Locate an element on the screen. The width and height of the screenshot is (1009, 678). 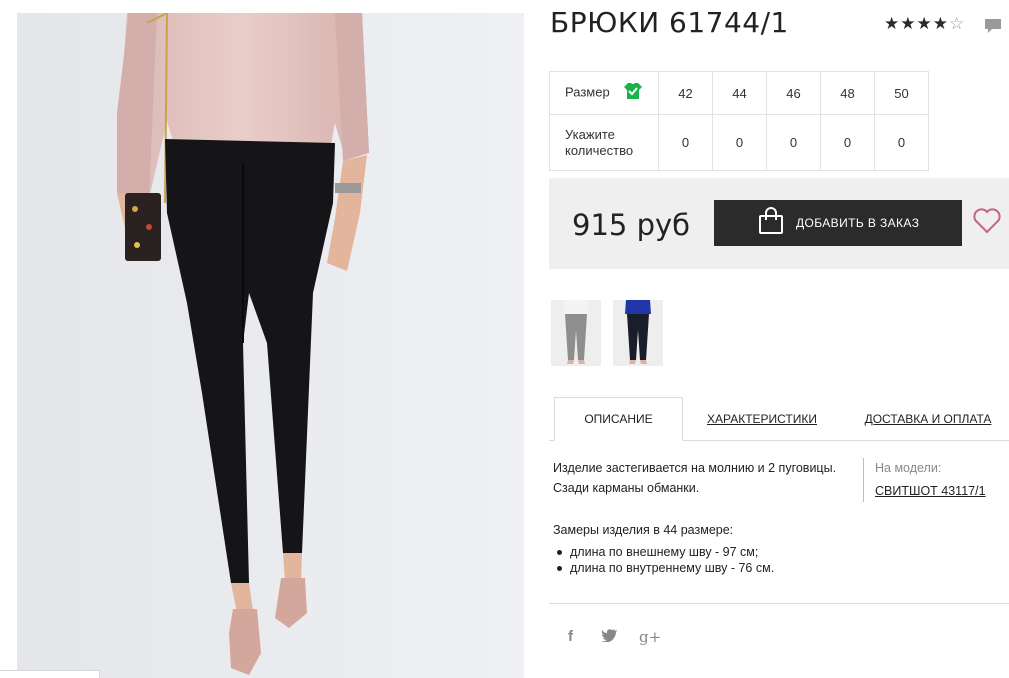
social-divider is located at coordinates (779, 603).